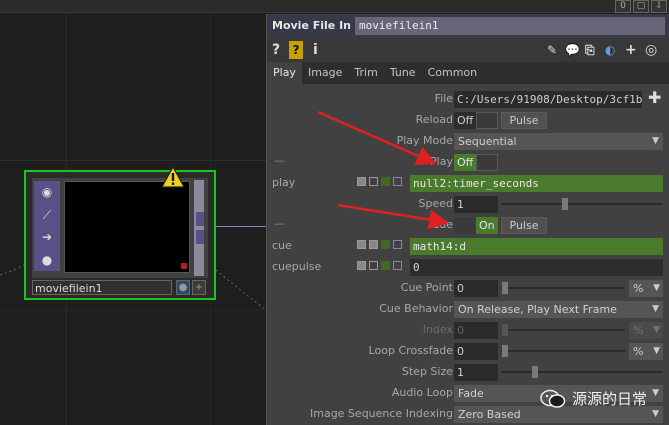 This screenshot has height=425, width=669. I want to click on speed-slider, so click(582, 204).